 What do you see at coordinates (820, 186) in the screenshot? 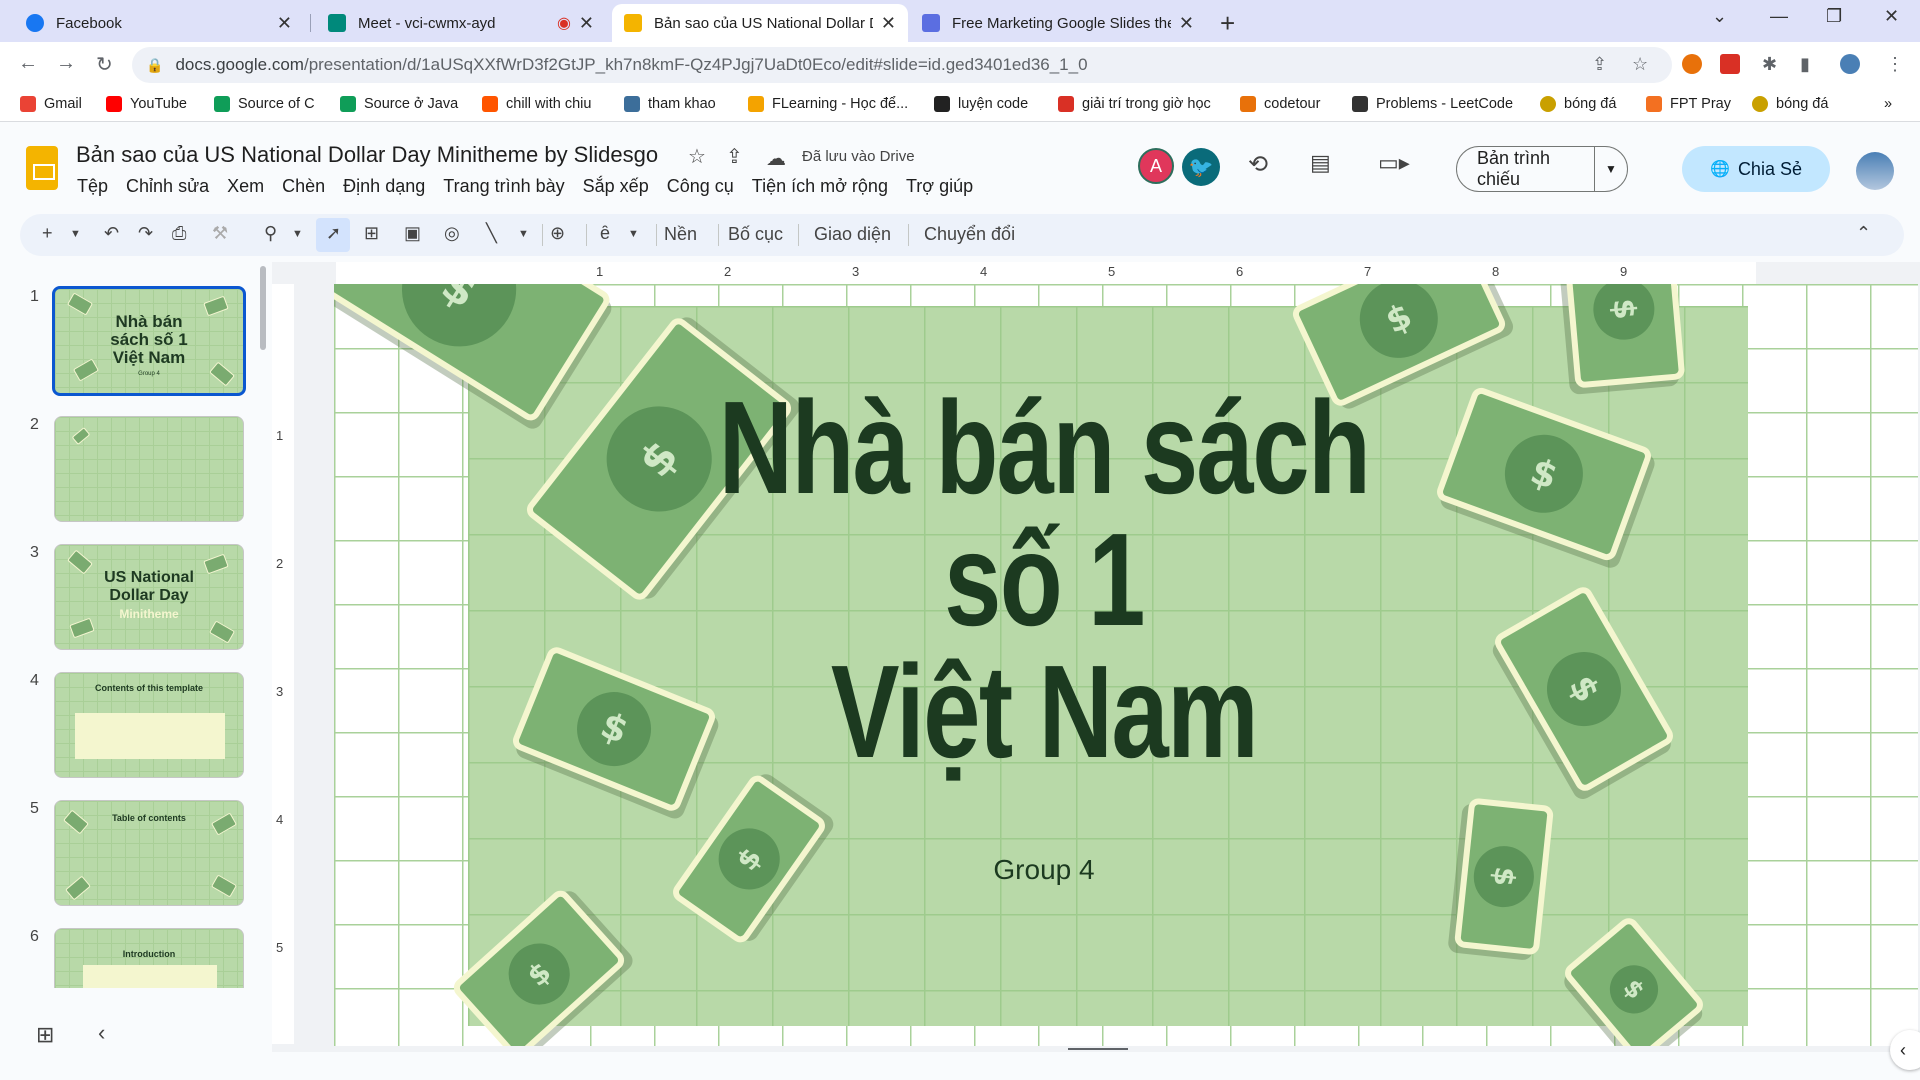
I see `menu-extensions: Tiện ích mở rộng` at bounding box center [820, 186].